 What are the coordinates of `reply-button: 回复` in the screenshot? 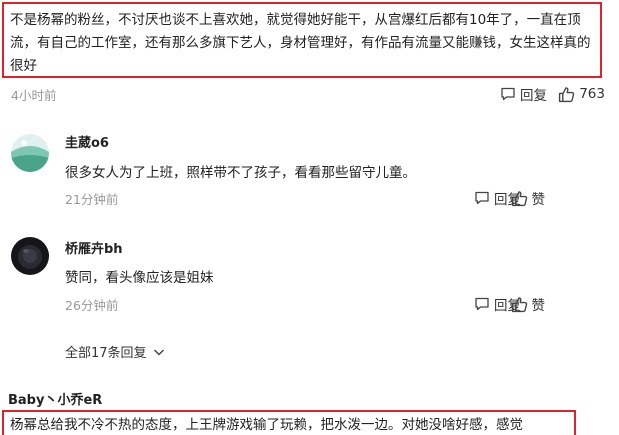 It's located at (523, 94).